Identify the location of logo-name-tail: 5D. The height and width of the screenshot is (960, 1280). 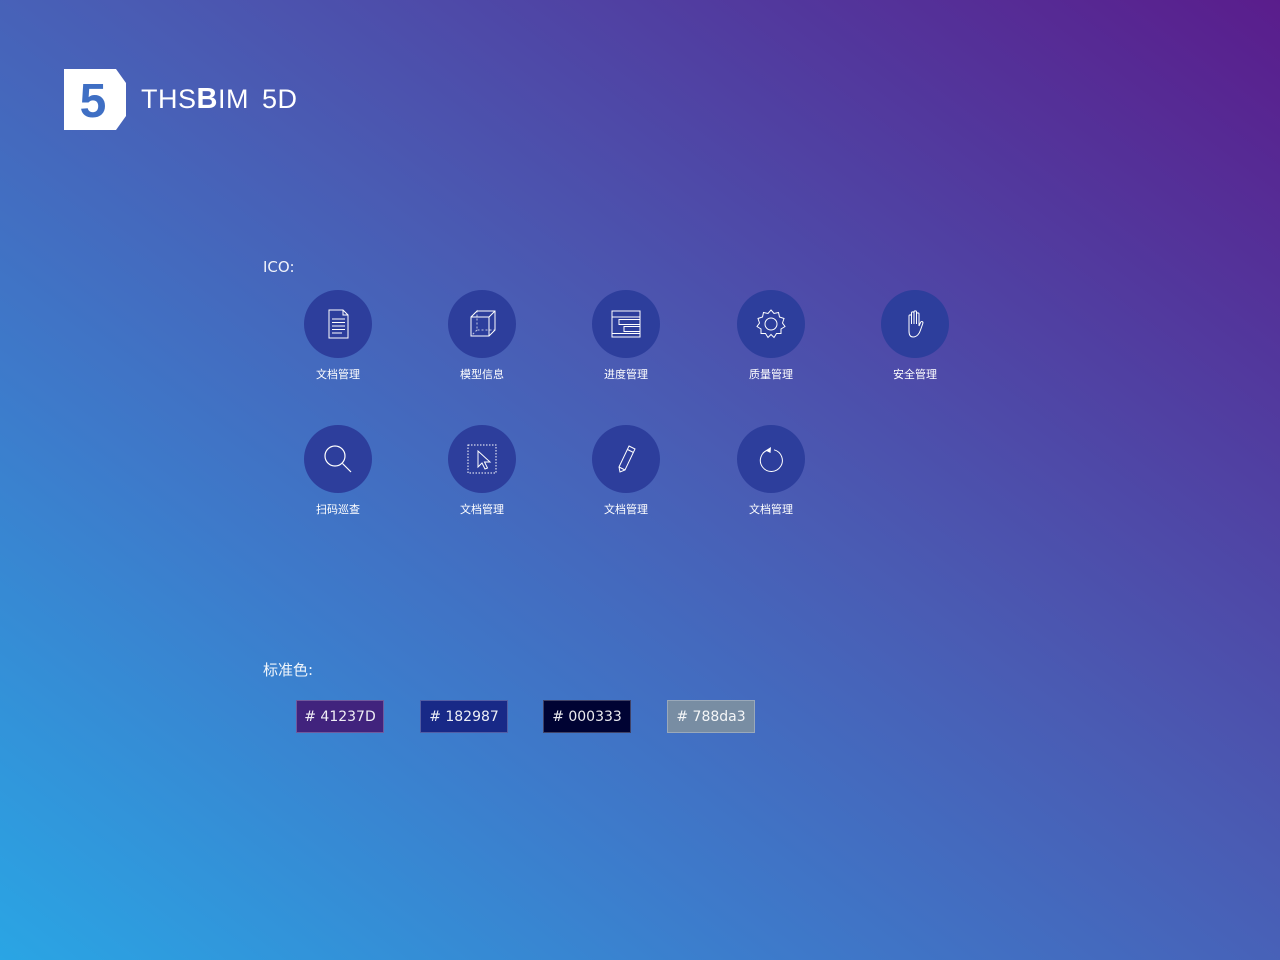
(279, 99).